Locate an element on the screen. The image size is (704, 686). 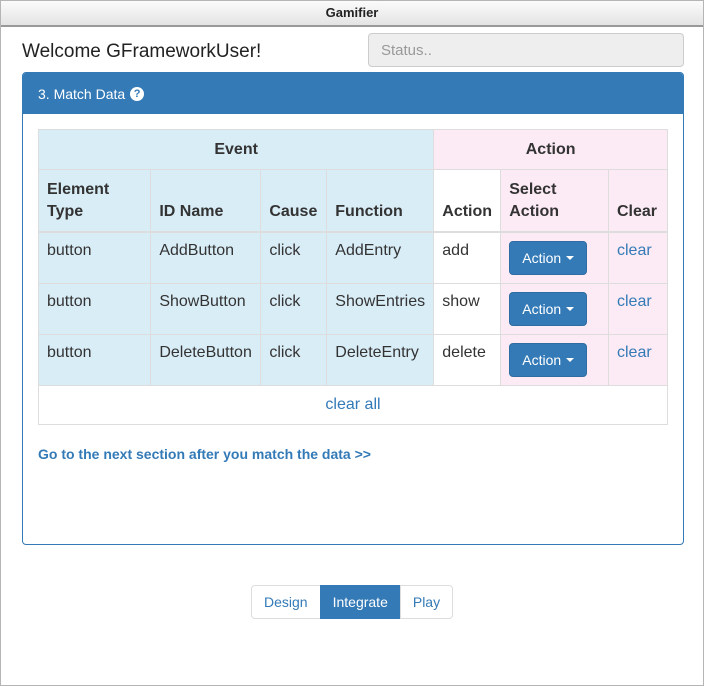
cell-function: DeleteEntry is located at coordinates (380, 359).